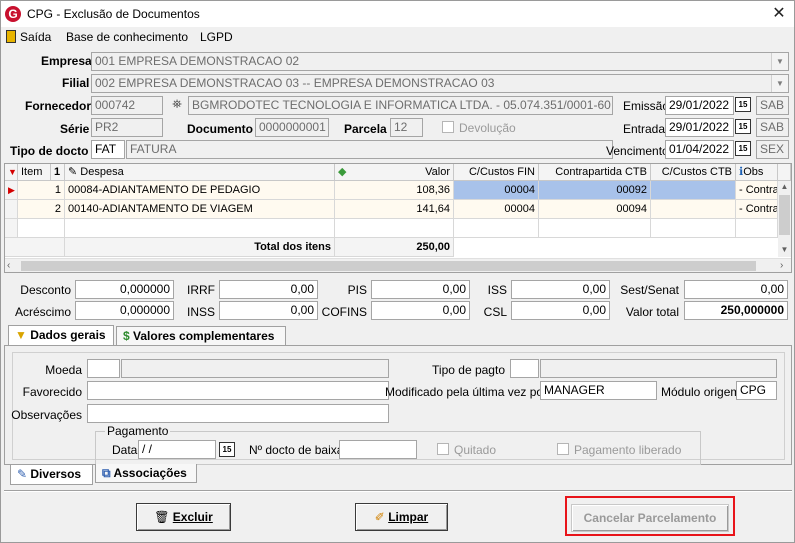 Image resolution: width=795 pixels, height=543 pixels. What do you see at coordinates (177, 449) in the screenshot?
I see `data-pagamento-field: / /` at bounding box center [177, 449].